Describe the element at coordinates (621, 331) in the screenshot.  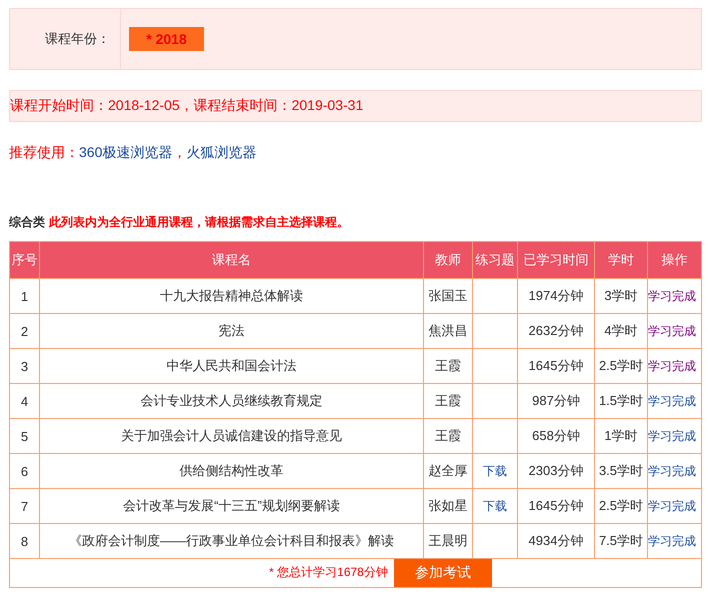
I see `table-cell: 4学时` at that location.